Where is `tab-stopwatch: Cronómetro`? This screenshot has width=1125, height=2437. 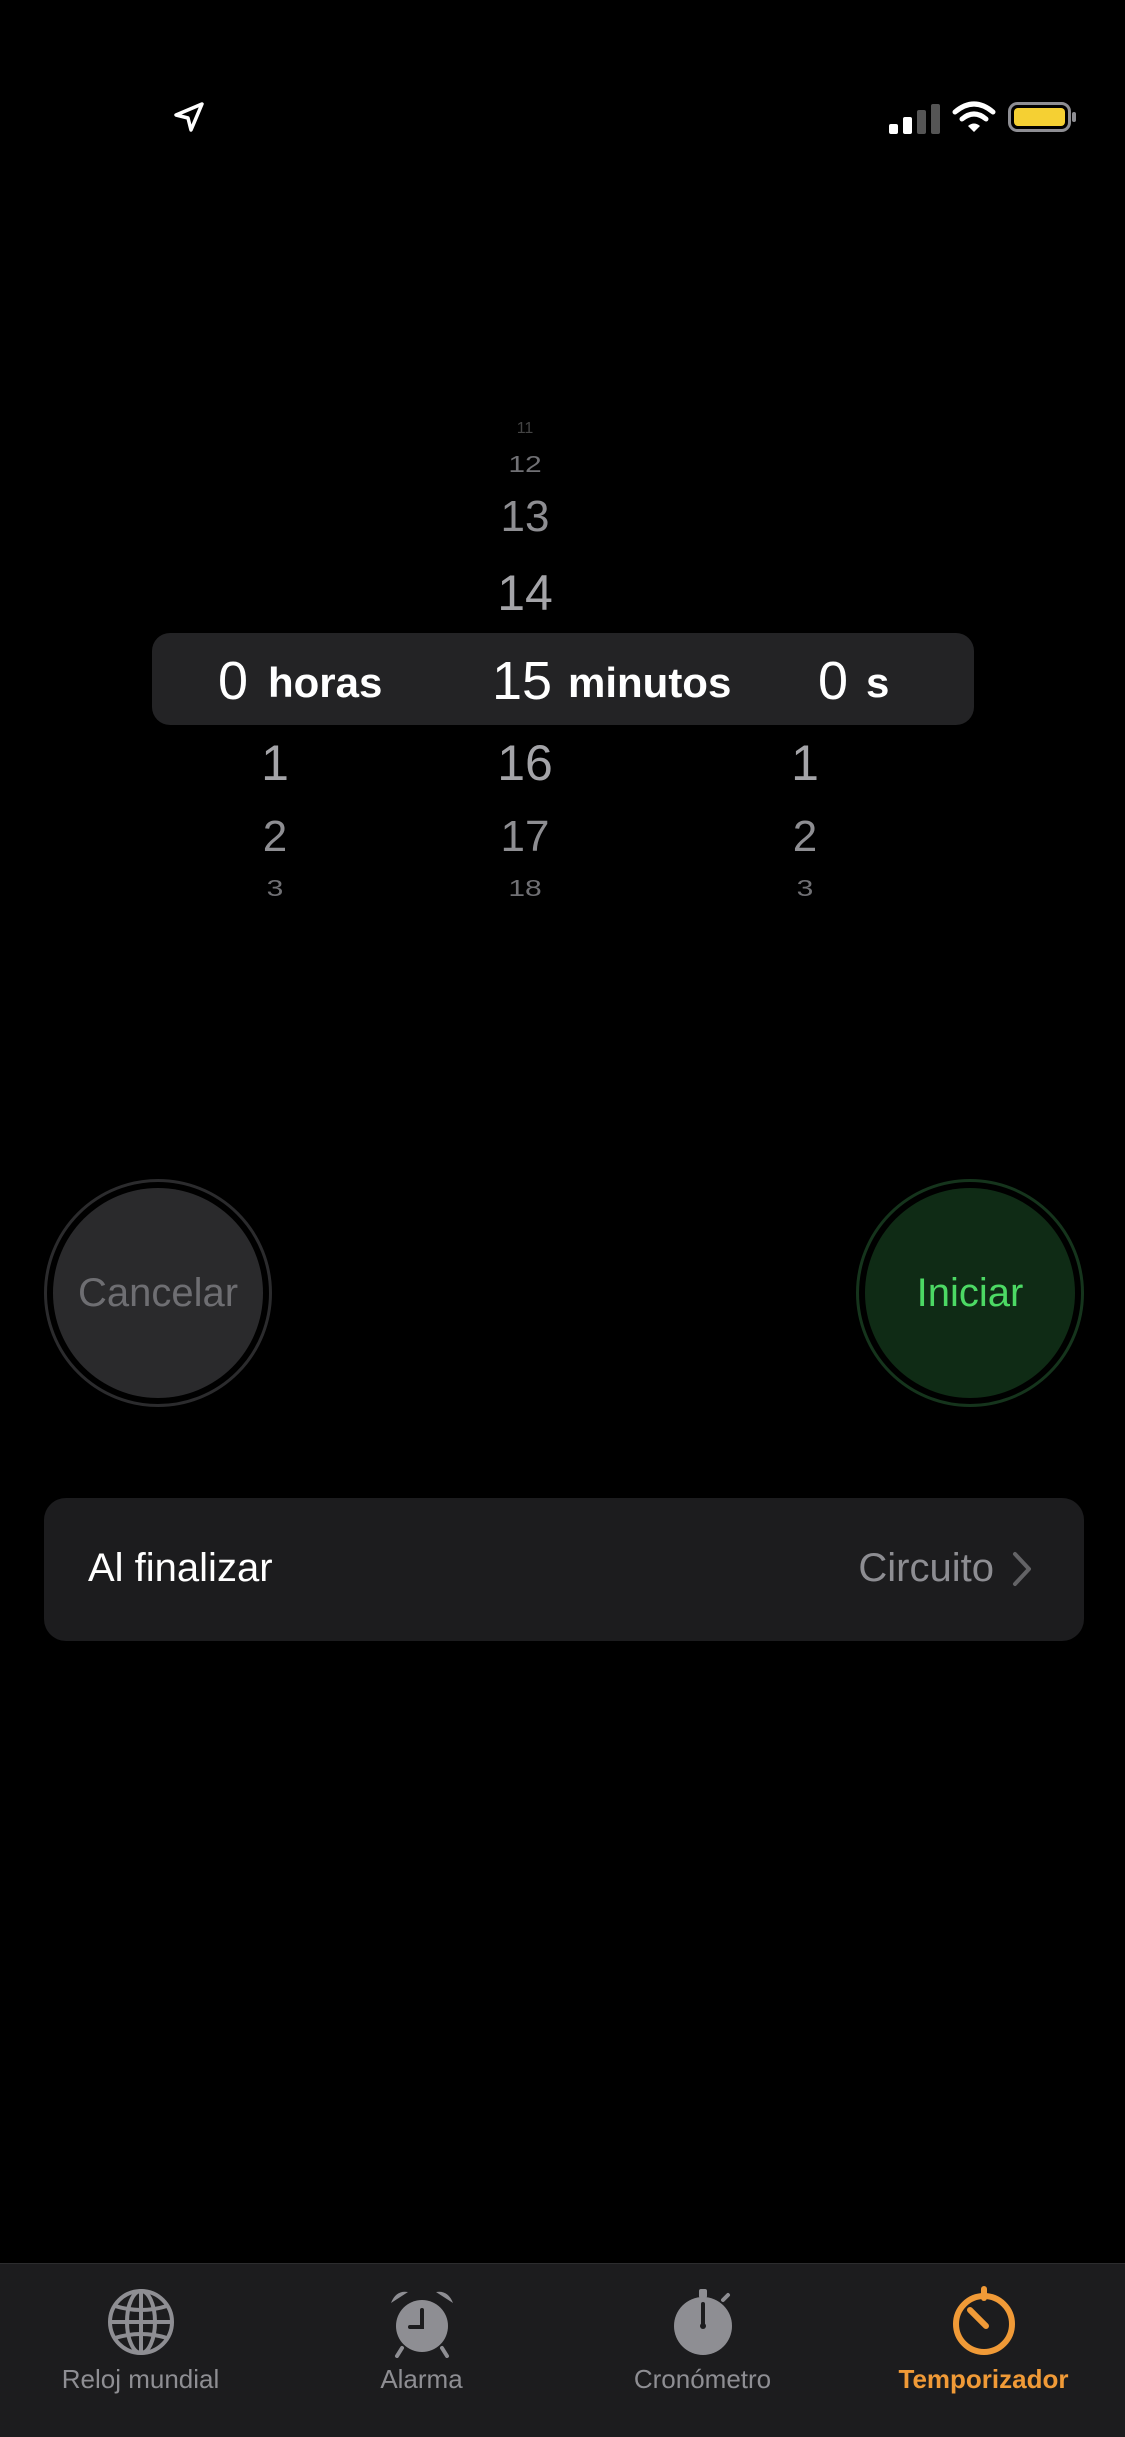 tab-stopwatch: Cronómetro is located at coordinates (702, 2350).